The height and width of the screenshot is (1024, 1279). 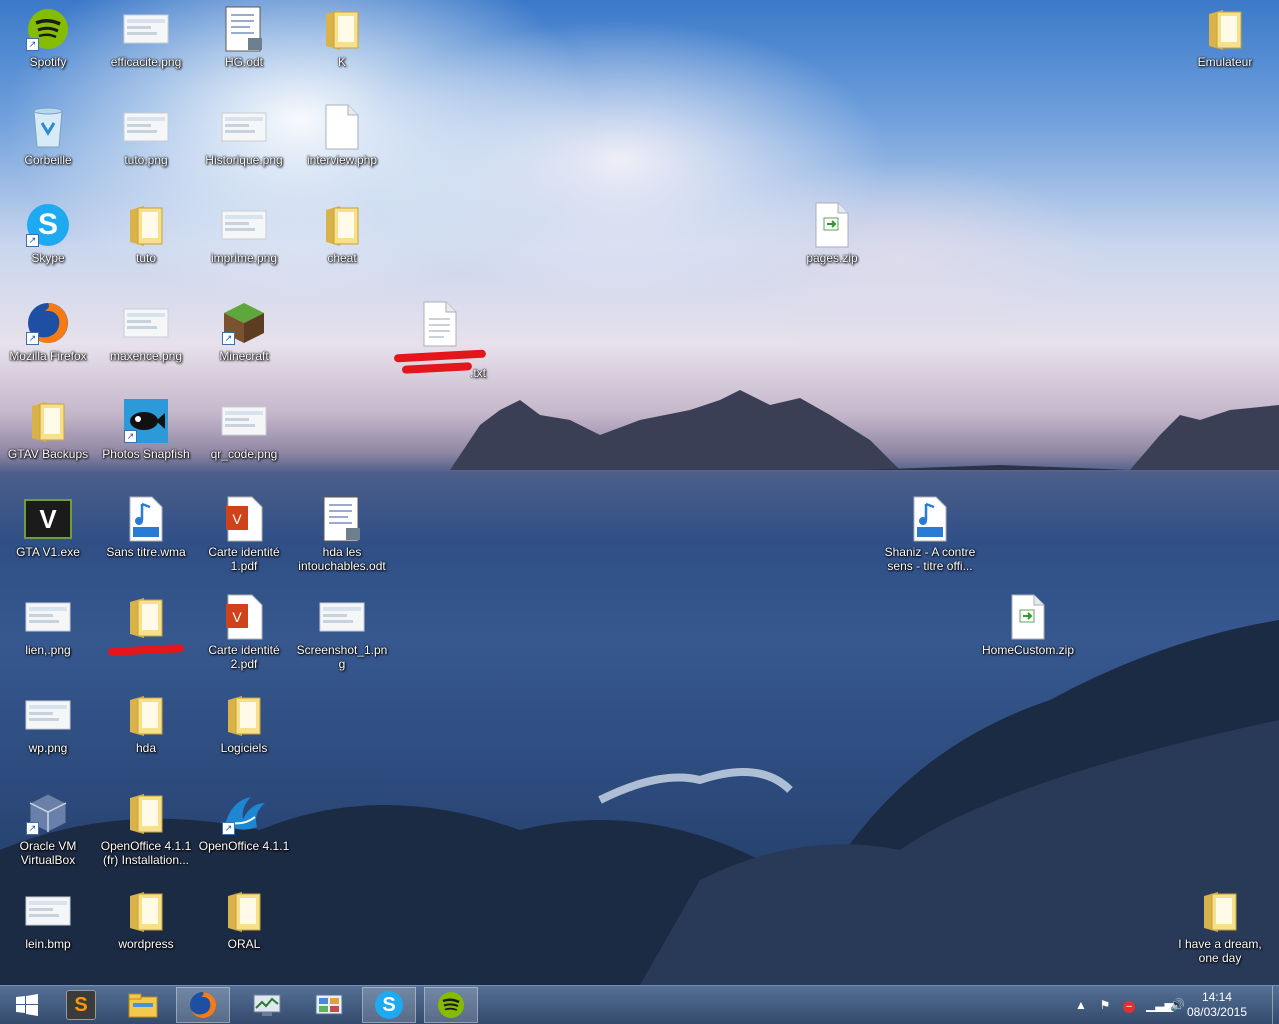 I want to click on taskbar-firefox, so click(x=203, y=1005).